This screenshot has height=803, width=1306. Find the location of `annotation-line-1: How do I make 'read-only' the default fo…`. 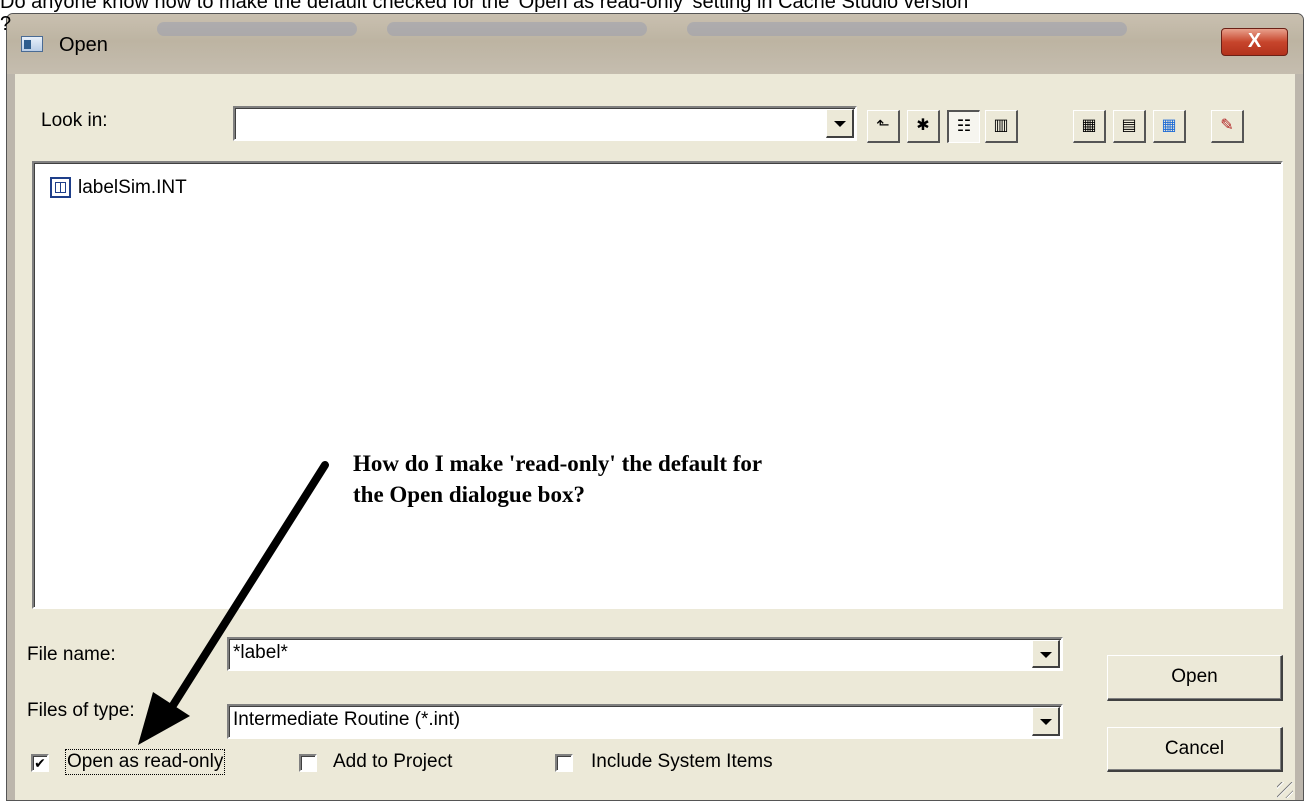

annotation-line-1: How do I make 'read-only' the default fo… is located at coordinates (558, 463).